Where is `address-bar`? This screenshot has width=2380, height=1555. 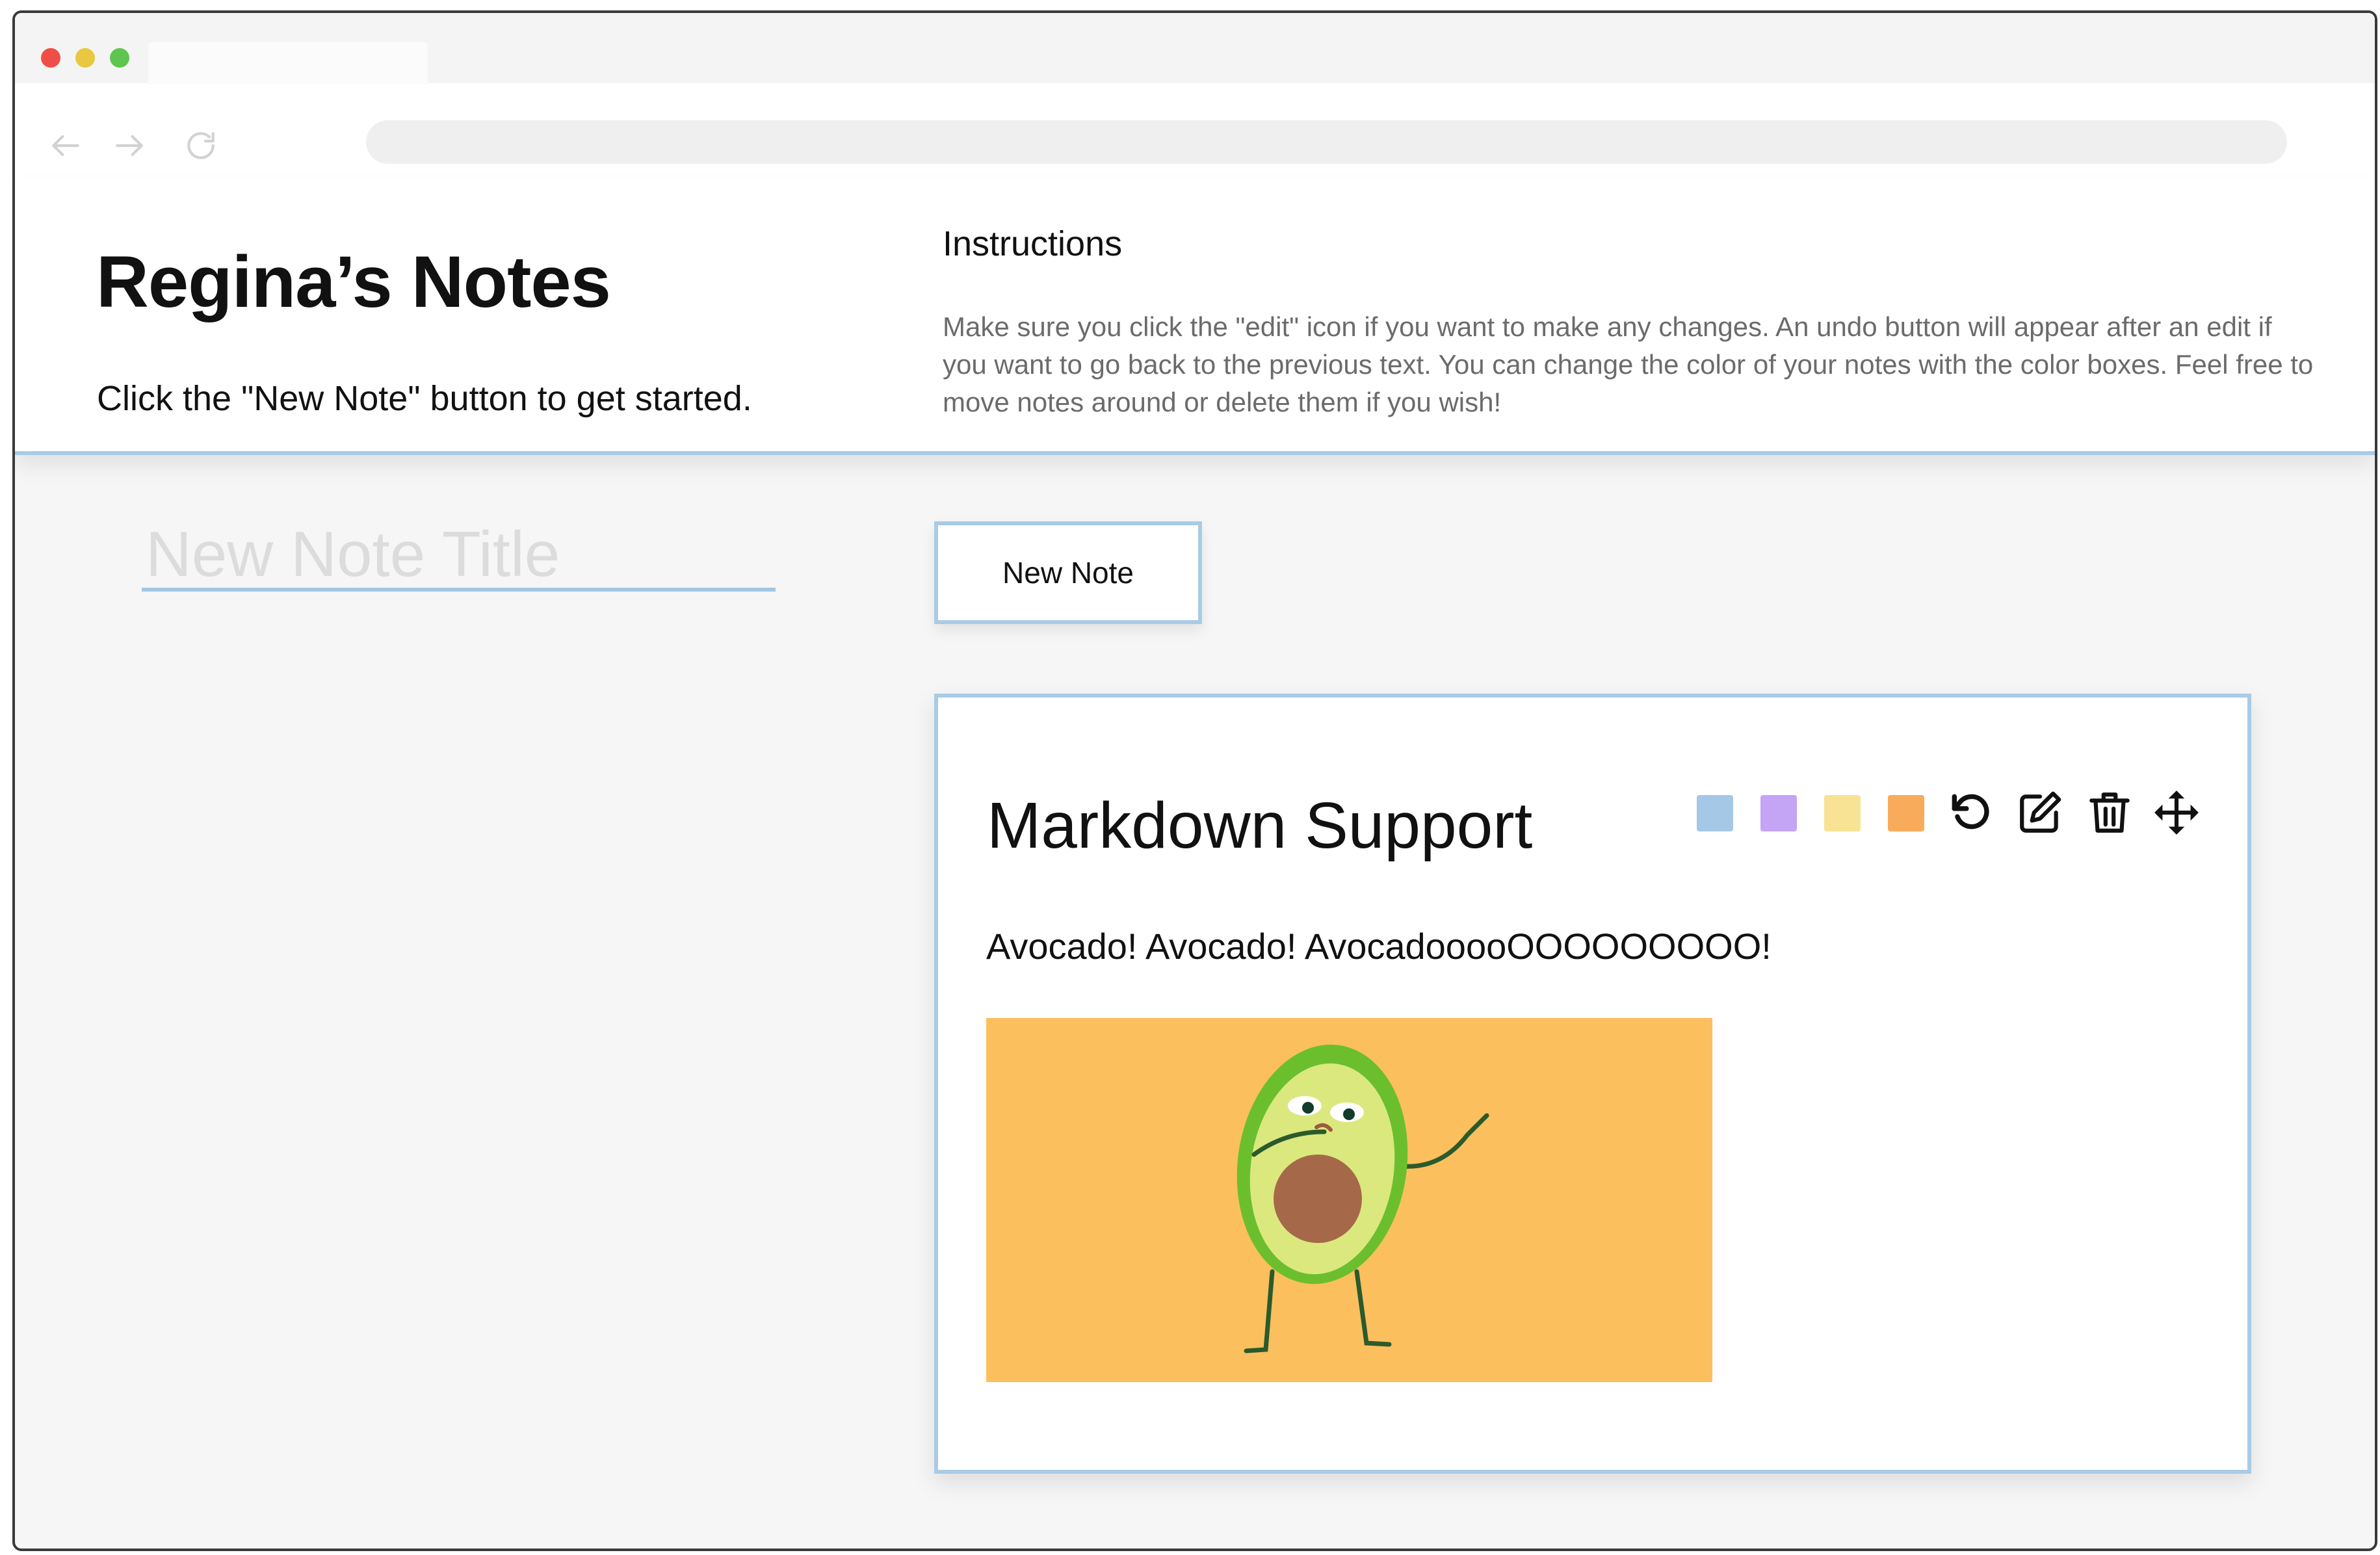
address-bar is located at coordinates (1326, 142).